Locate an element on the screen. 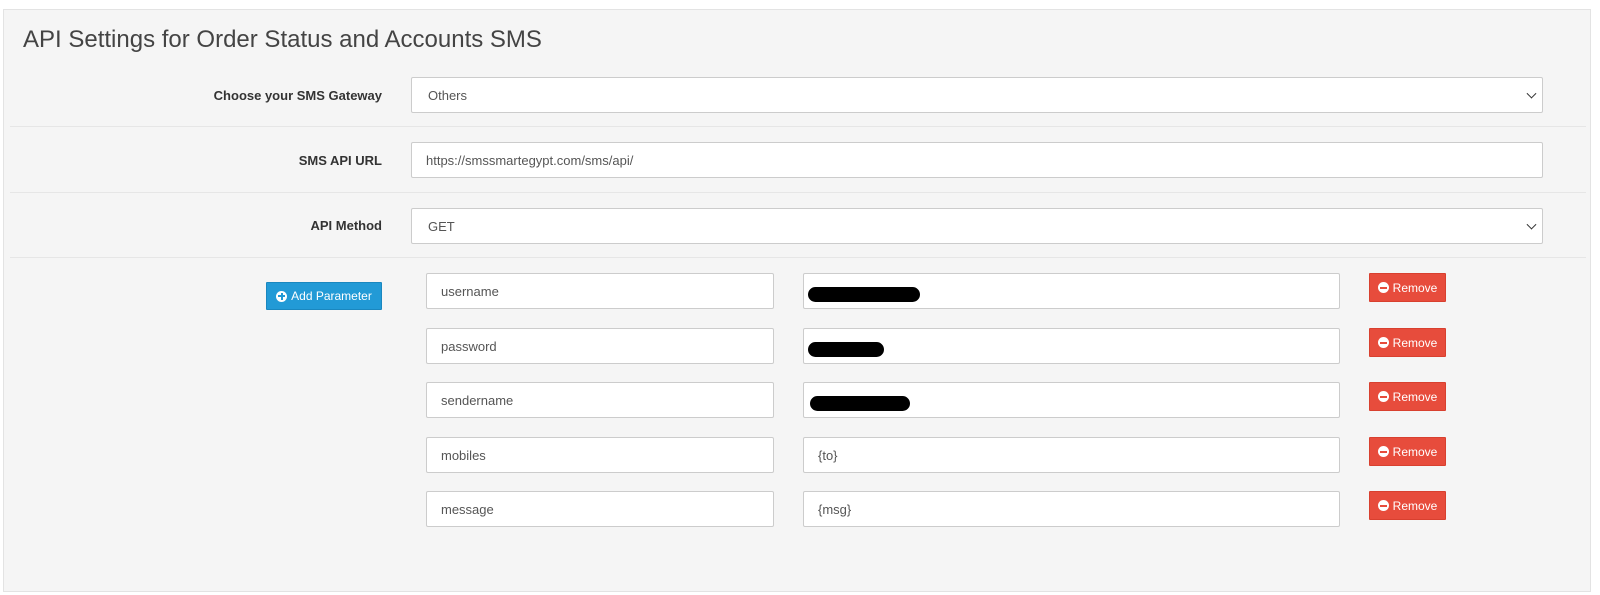  param-value-input: {to} is located at coordinates (1071, 455).